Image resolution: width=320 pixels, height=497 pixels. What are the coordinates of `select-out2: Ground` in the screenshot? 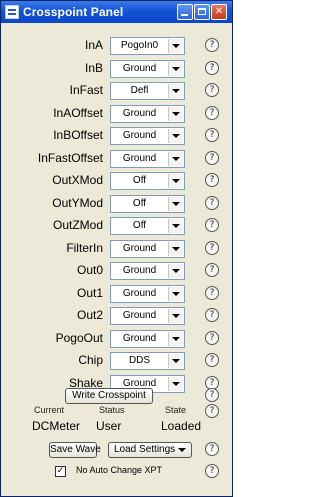 It's located at (147, 316).